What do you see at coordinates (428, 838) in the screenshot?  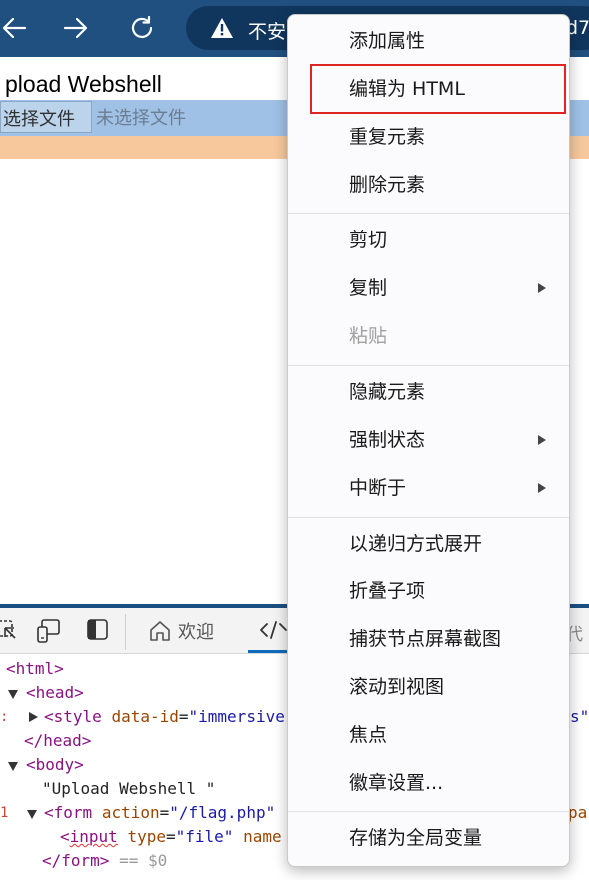 I see `menu-item-store-as-global-variable: 存储为全局变量` at bounding box center [428, 838].